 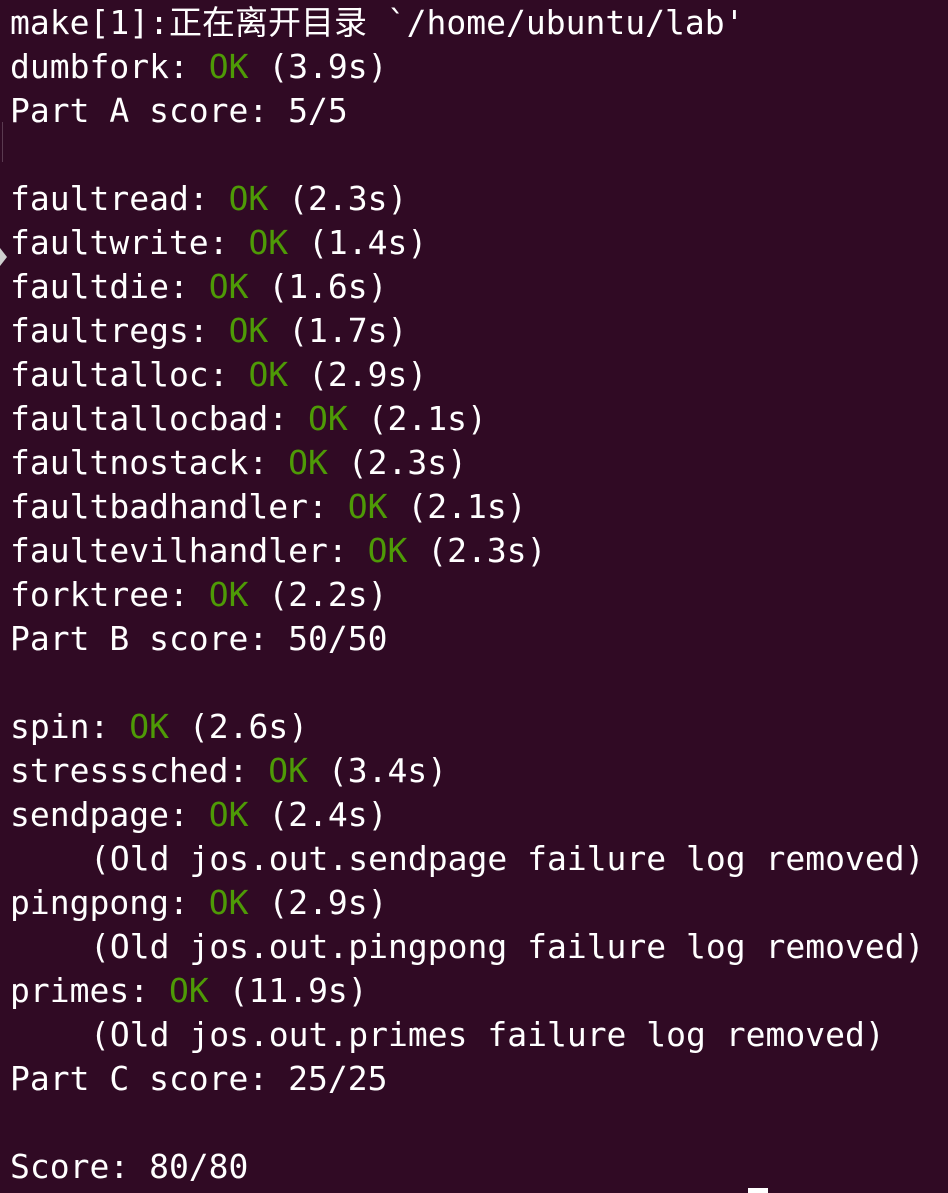 I want to click on test-result-line: faultalloc: OK (2.9s), so click(x=477, y=375).